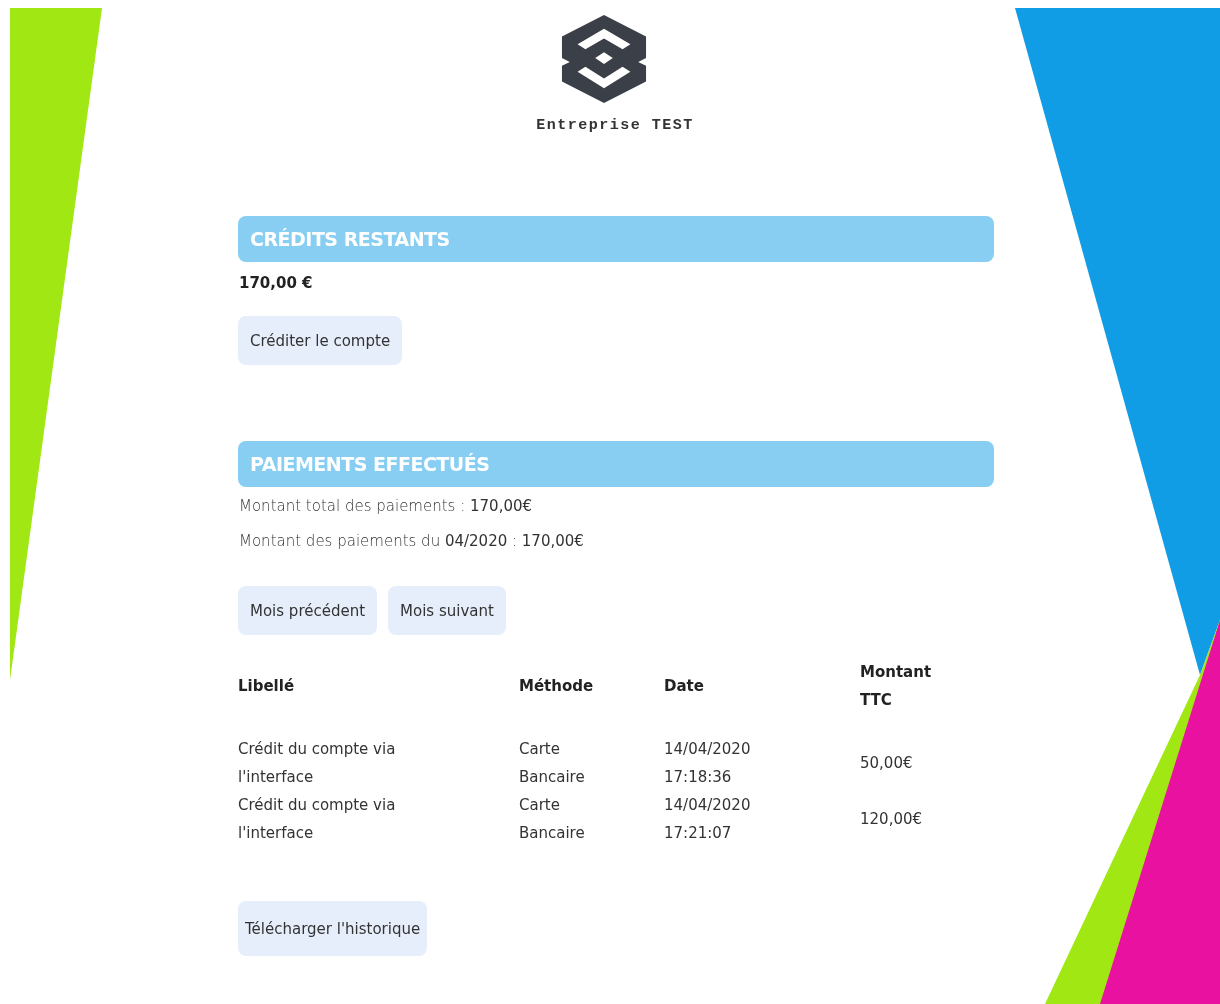 The image size is (1220, 1004). Describe the element at coordinates (386, 506) in the screenshot. I see `payment-summary: Montant total des paiements : 170,00€` at that location.